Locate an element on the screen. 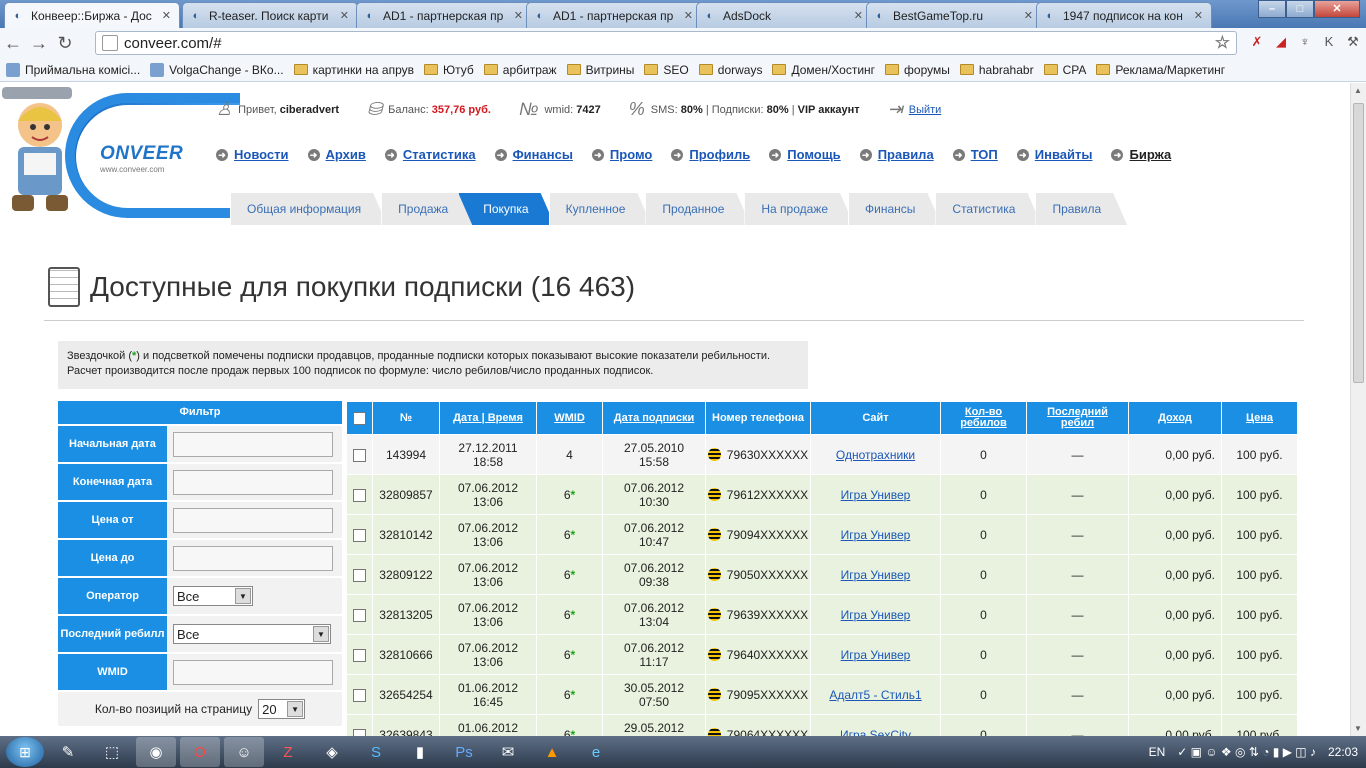 This screenshot has height=768, width=1366. main-nav-link: Инвайты is located at coordinates (1064, 154).